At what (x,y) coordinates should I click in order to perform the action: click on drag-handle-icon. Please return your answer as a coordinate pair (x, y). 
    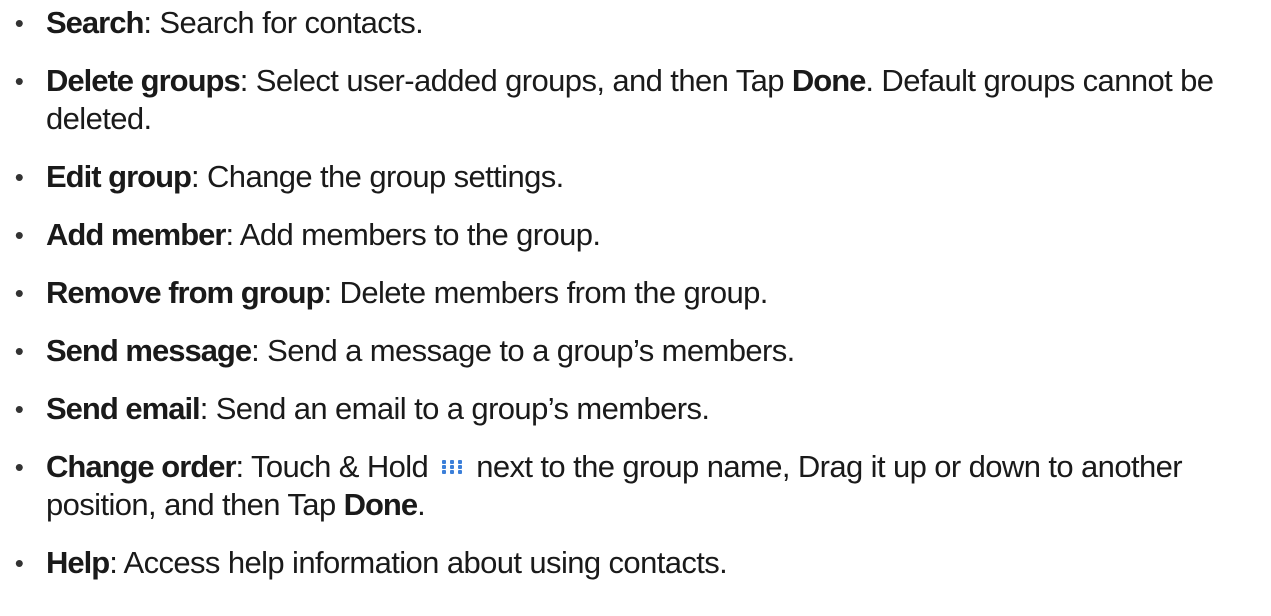
    Looking at the image, I should click on (452, 466).